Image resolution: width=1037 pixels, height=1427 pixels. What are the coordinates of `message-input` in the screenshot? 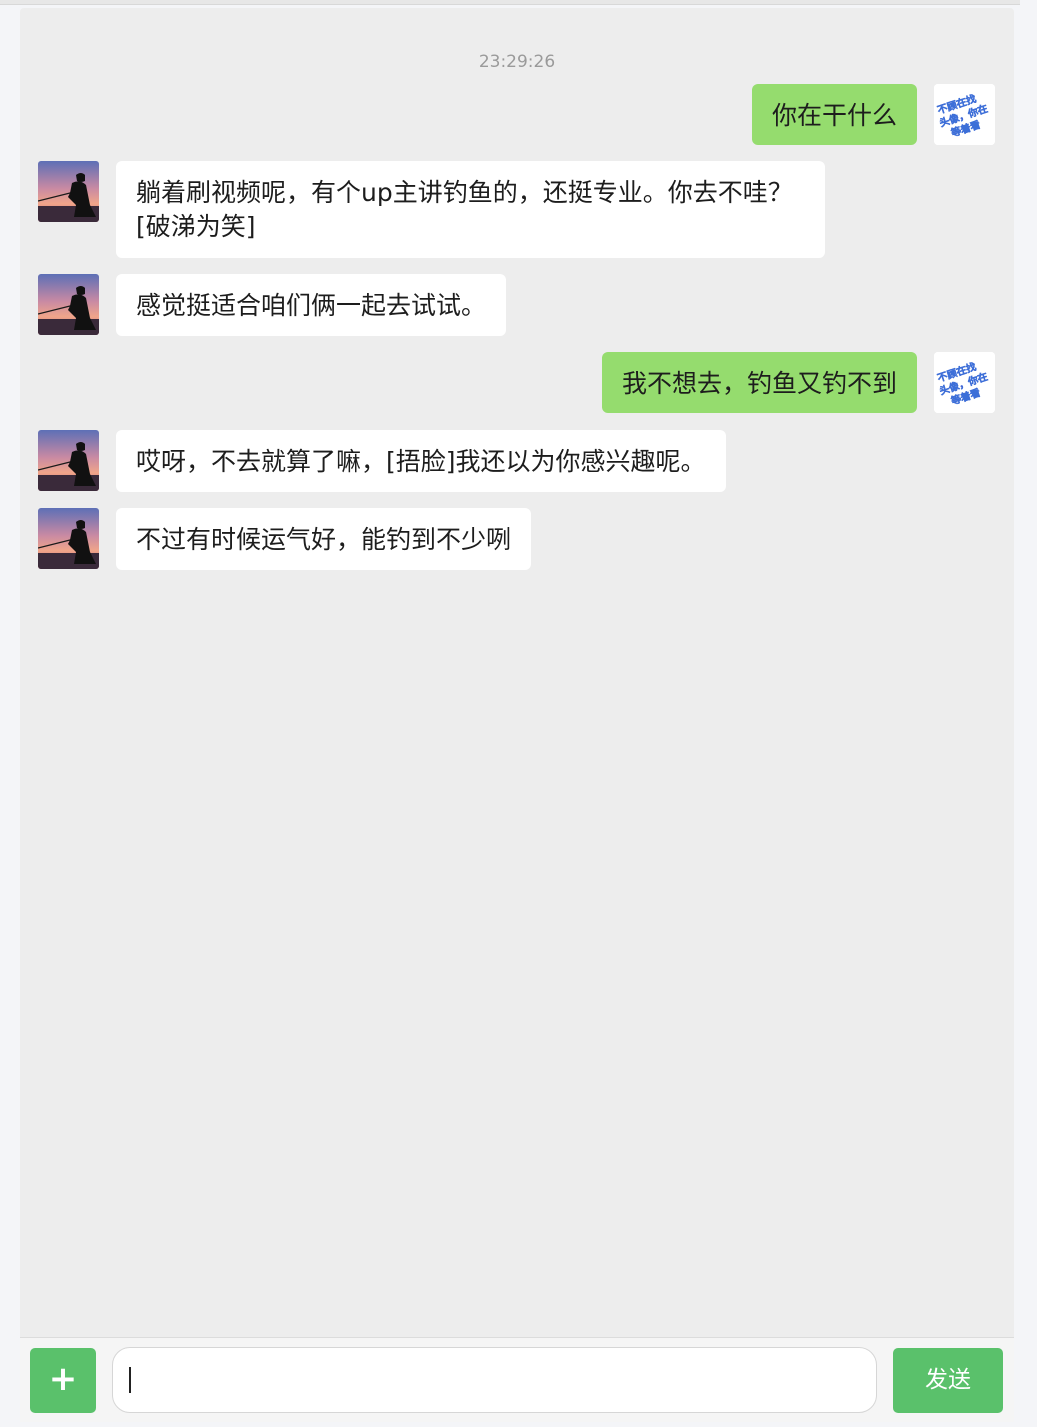 It's located at (494, 1380).